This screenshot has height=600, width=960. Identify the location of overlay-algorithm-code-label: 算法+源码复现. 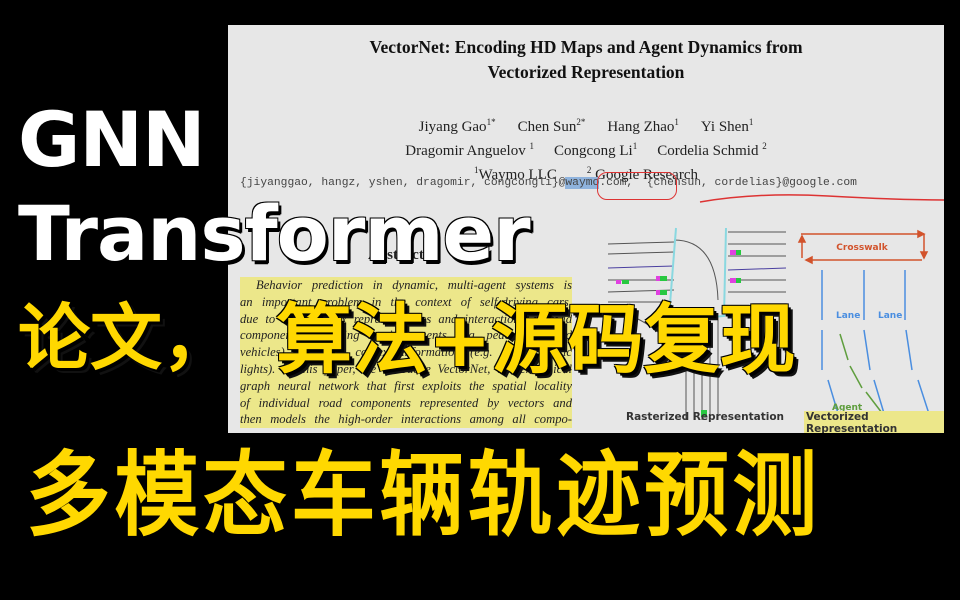
(536, 339).